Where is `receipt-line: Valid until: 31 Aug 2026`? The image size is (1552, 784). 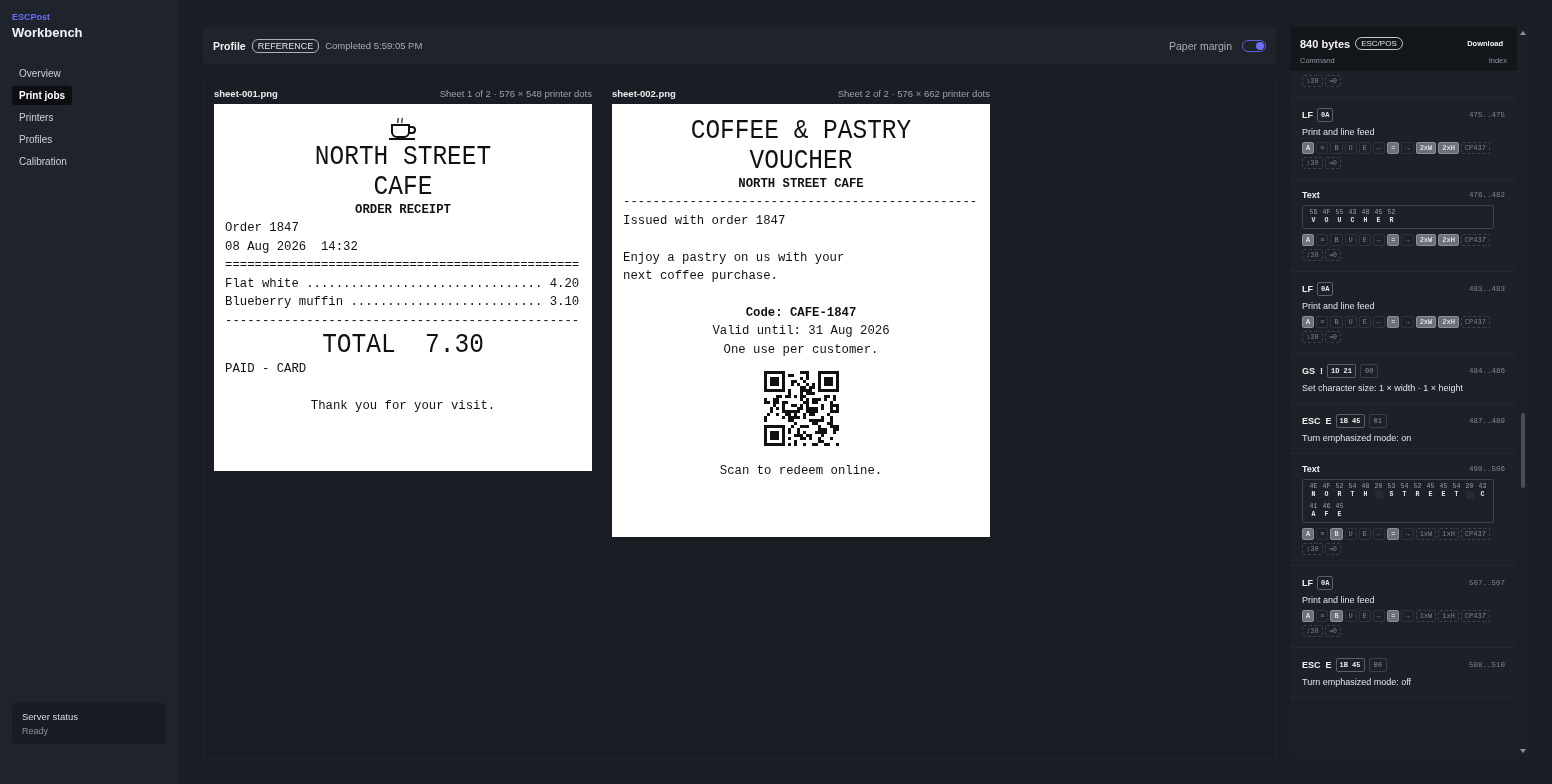
receipt-line: Valid until: 31 Aug 2026 is located at coordinates (801, 331).